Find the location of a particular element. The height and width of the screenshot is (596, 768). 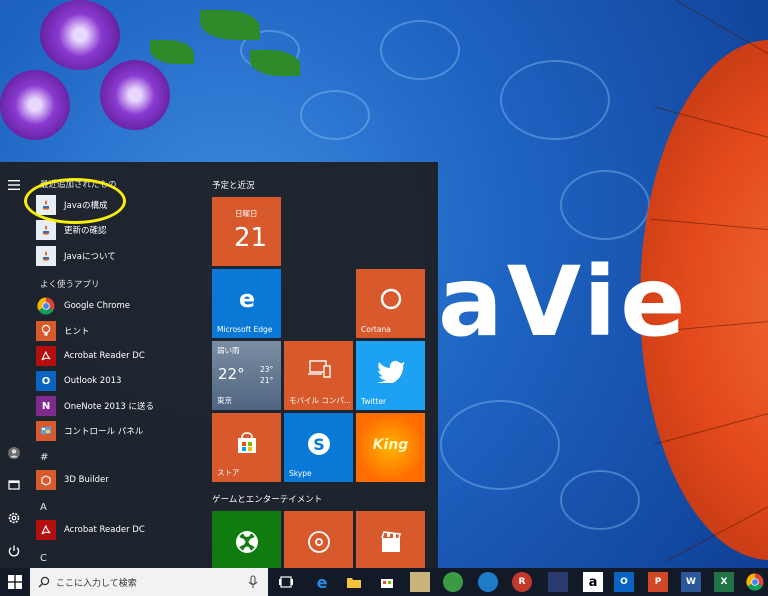

svg-text: e is located at coordinates (246, 299).